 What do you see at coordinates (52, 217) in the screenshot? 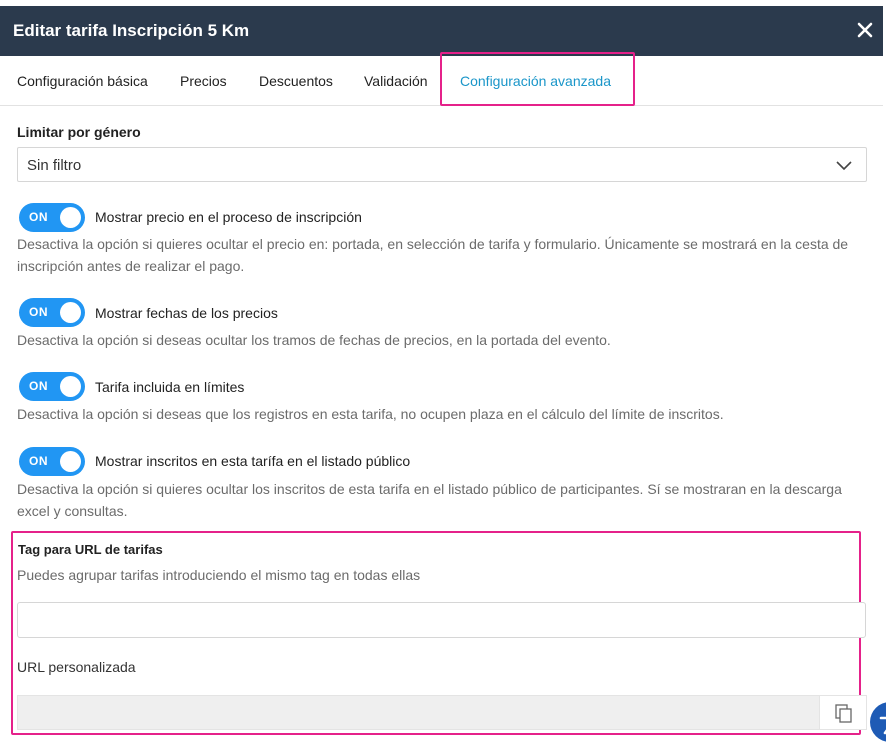
I see `toggle-show-price: ON` at bounding box center [52, 217].